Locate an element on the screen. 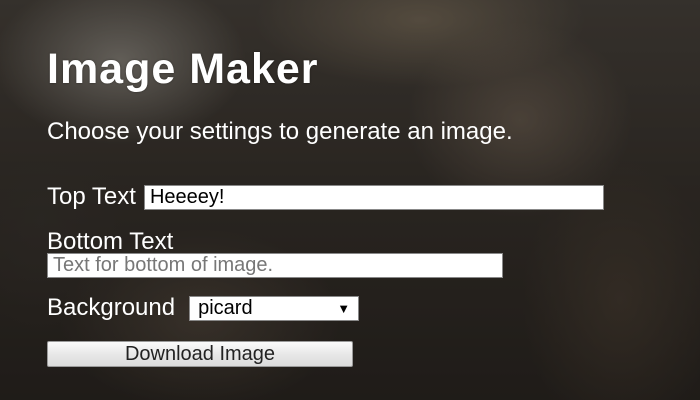  background-selected-value: picard is located at coordinates (225, 307).